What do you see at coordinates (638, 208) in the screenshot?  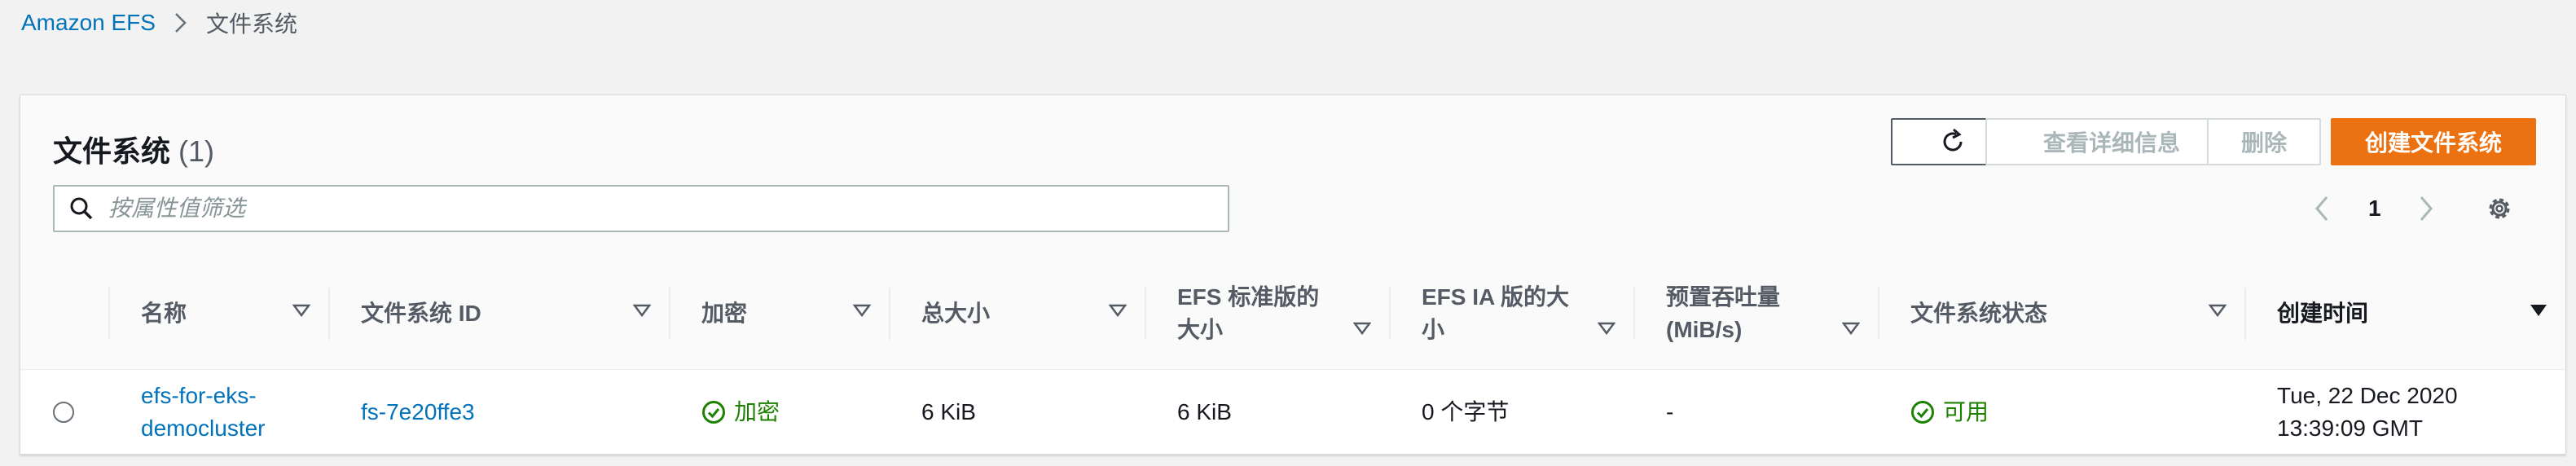 I see `filter-input` at bounding box center [638, 208].